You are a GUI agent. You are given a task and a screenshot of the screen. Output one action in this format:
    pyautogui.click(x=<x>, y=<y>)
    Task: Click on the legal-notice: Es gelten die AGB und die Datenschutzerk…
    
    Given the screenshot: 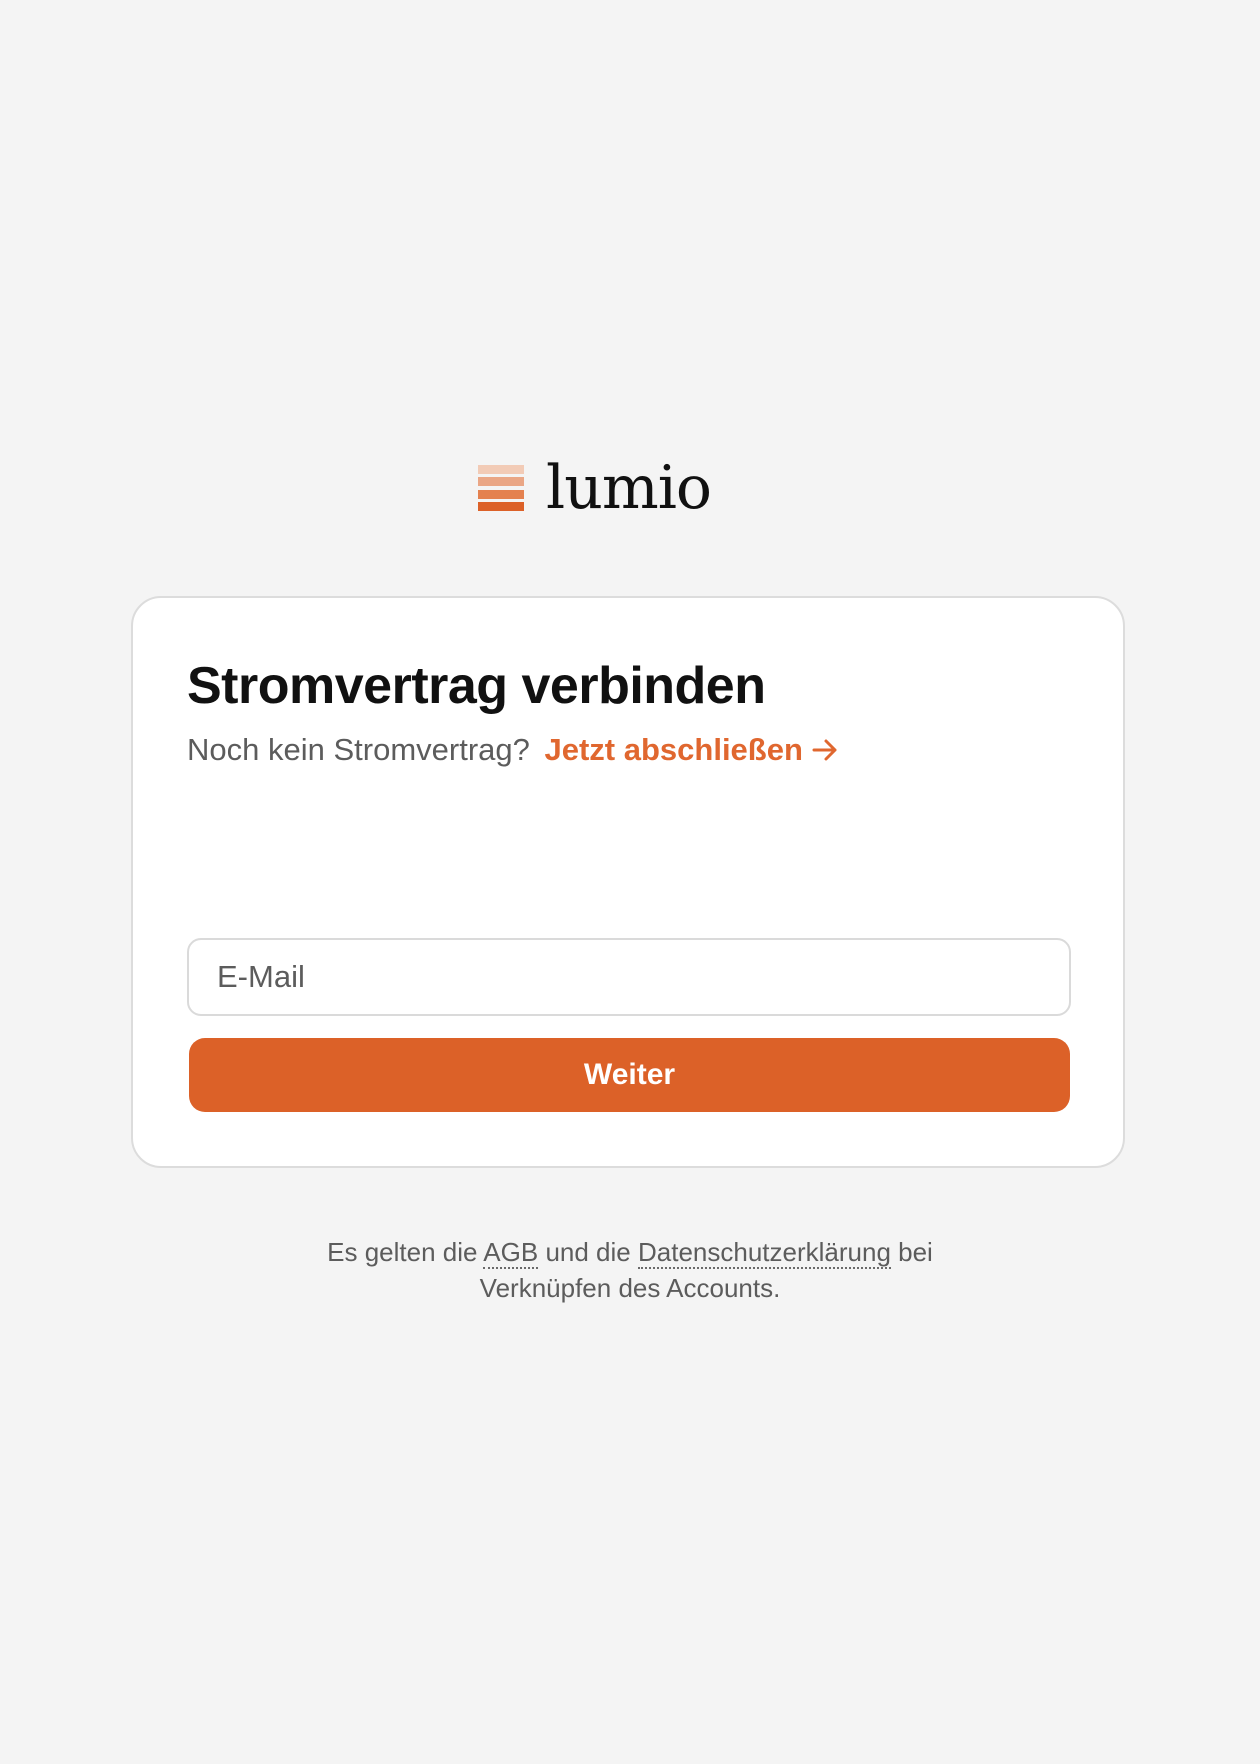 What is the action you would take?
    pyautogui.click(x=630, y=1270)
    